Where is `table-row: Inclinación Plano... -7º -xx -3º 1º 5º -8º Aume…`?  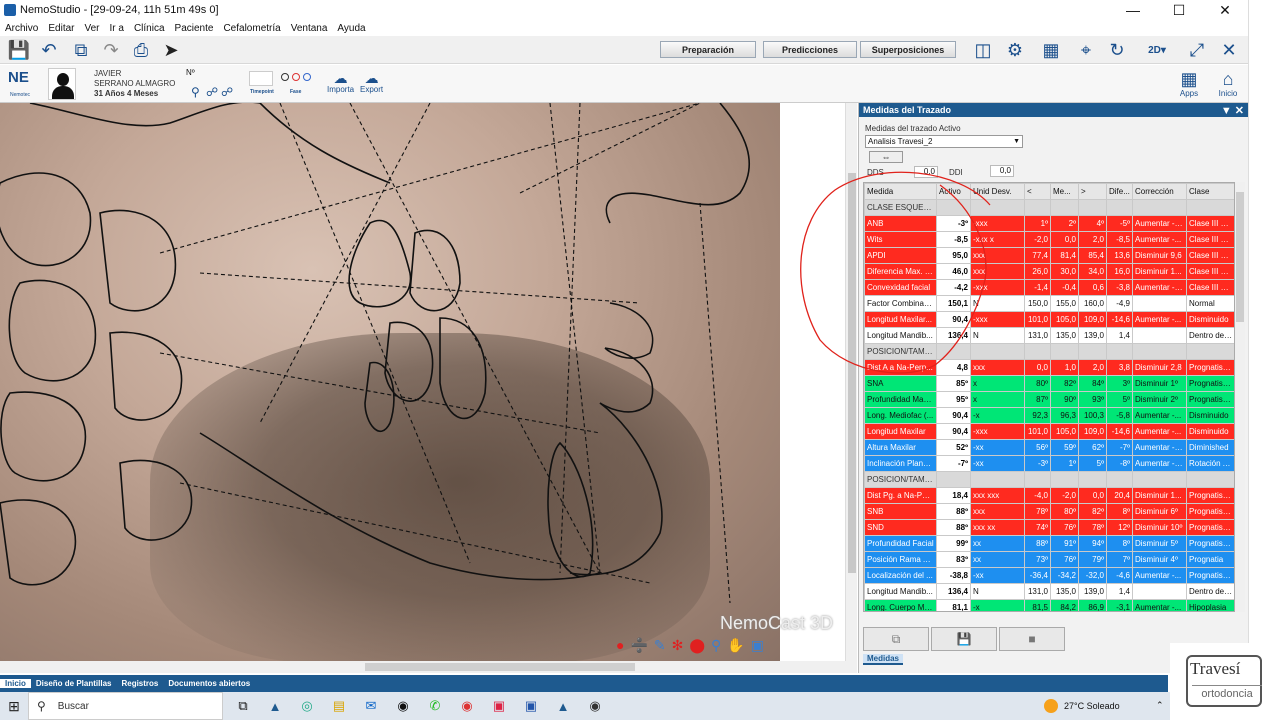
table-row: Inclinación Plano... -7º -xx -3º 1º 5º -8º Aume… is located at coordinates (1049, 463).